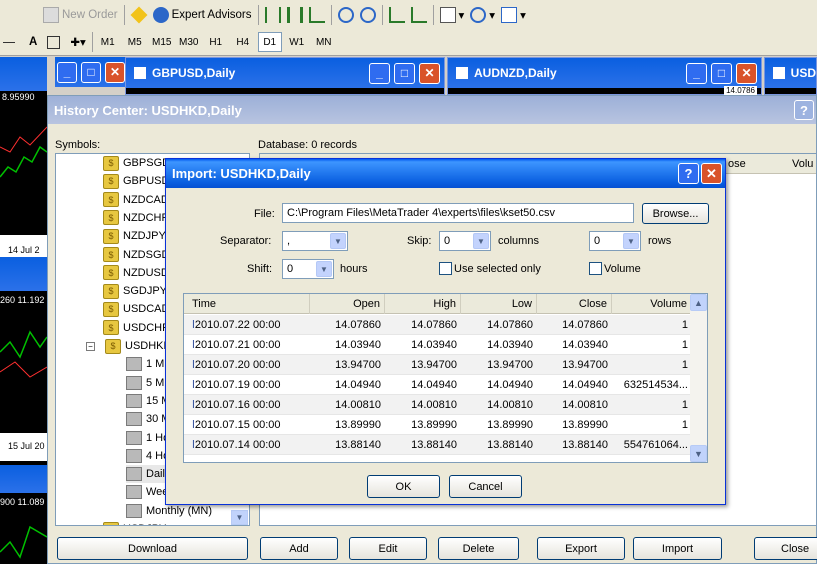 The width and height of the screenshot is (817, 564). I want to click on tree-symbol-item: $ NZDCHF, so click(135, 218).